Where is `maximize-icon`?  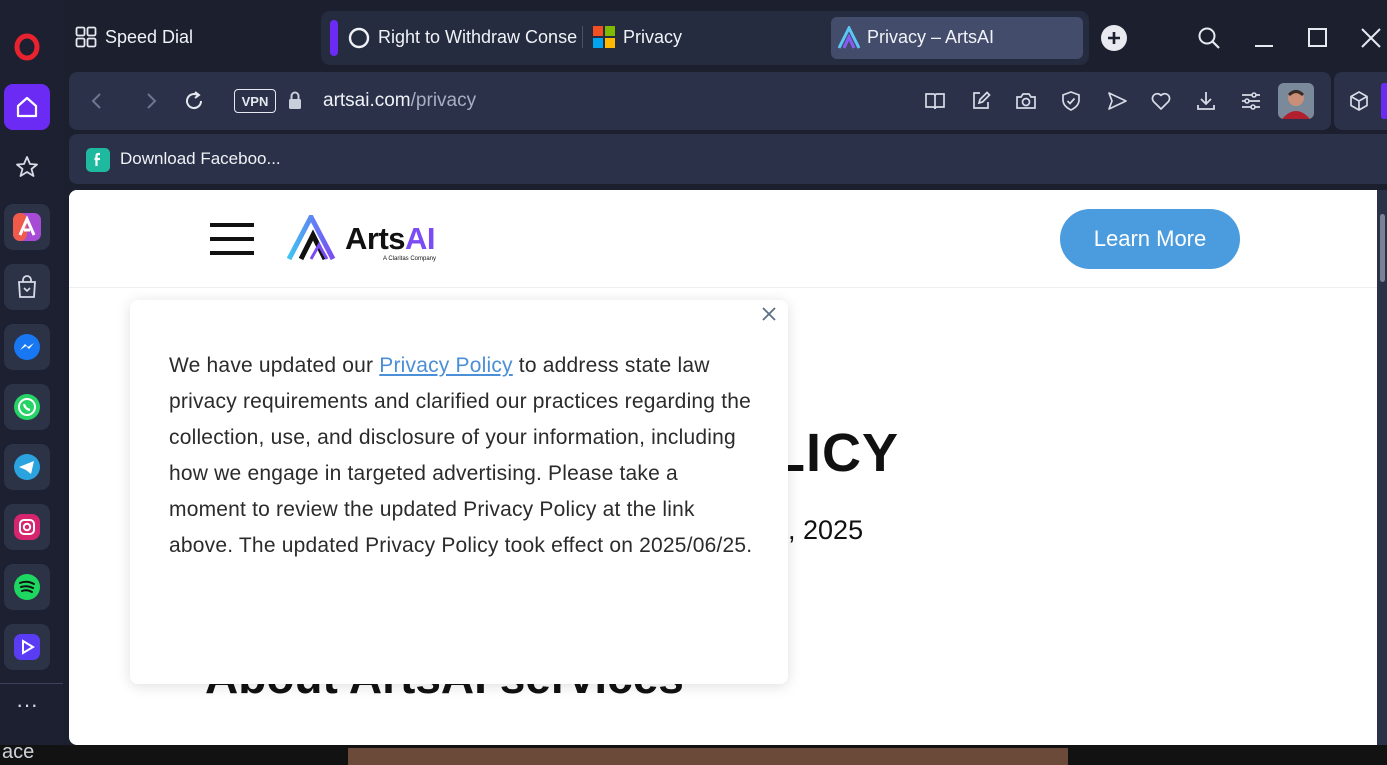 maximize-icon is located at coordinates (1317, 37).